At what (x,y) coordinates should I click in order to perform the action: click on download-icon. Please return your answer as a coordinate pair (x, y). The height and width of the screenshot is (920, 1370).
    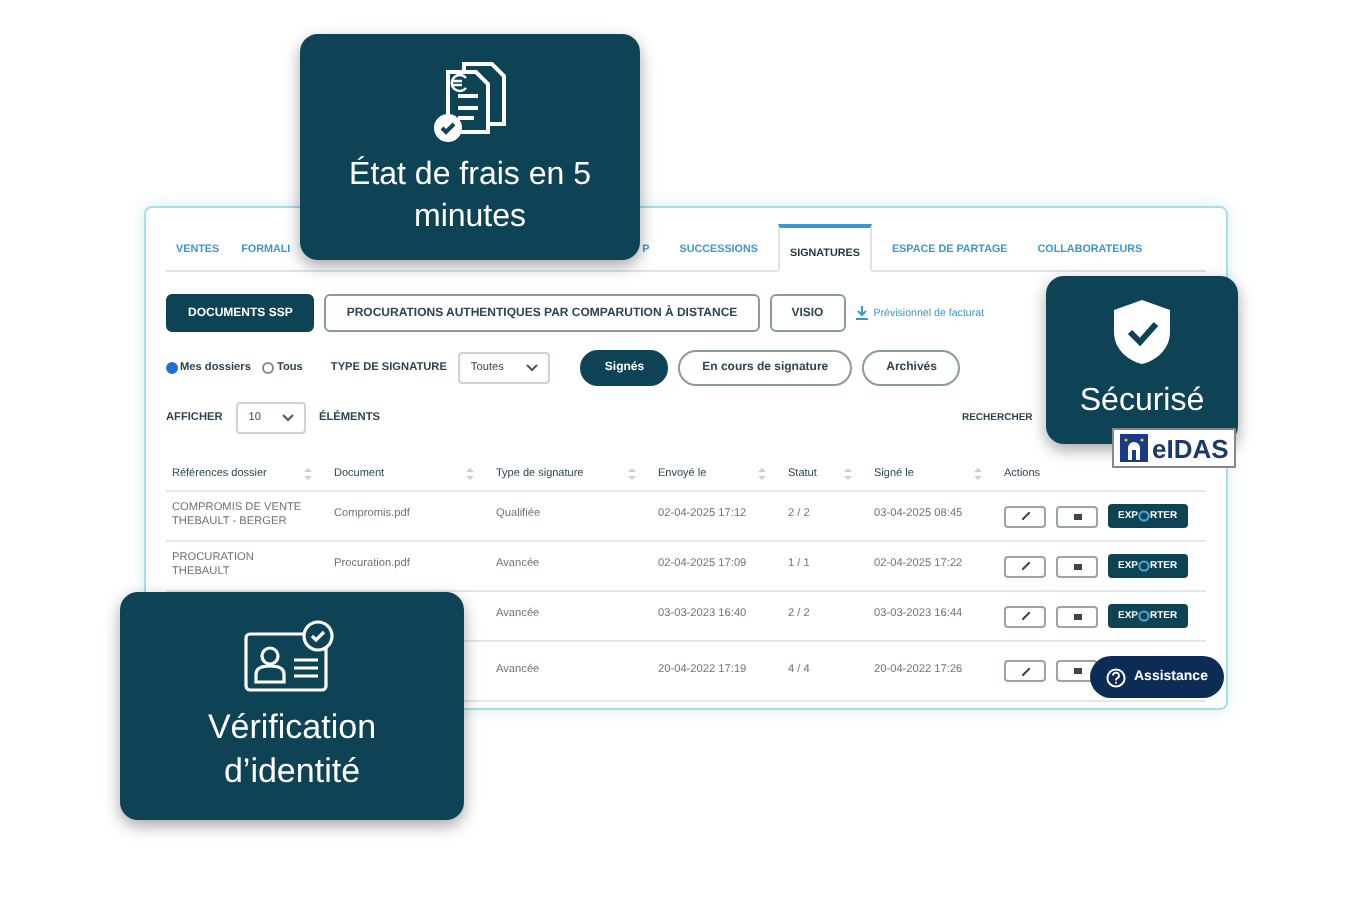
    Looking at the image, I should click on (861, 313).